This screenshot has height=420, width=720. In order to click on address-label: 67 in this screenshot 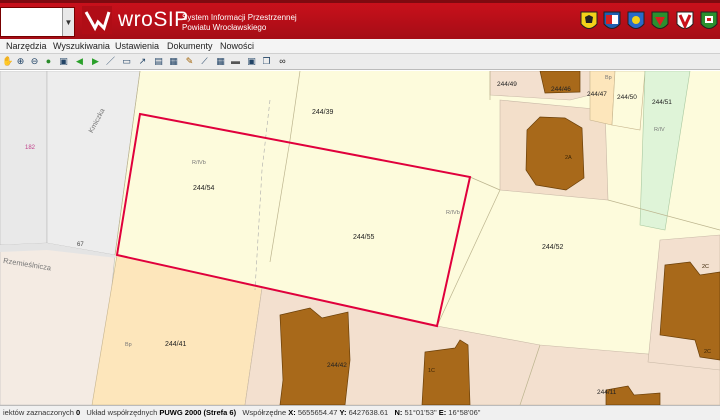, I will do `click(80, 245)`.